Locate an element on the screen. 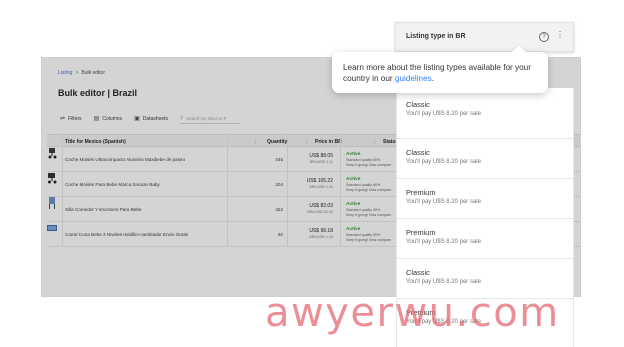  price-note: BRL/USD 1.44 is located at coordinates (321, 187).